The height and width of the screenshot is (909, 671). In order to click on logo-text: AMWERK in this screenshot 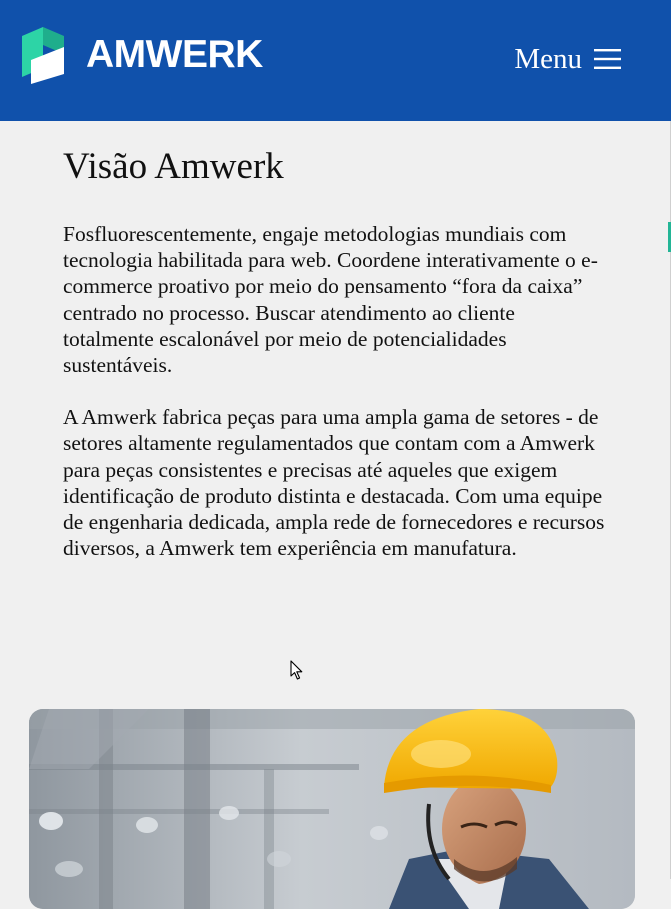, I will do `click(174, 54)`.